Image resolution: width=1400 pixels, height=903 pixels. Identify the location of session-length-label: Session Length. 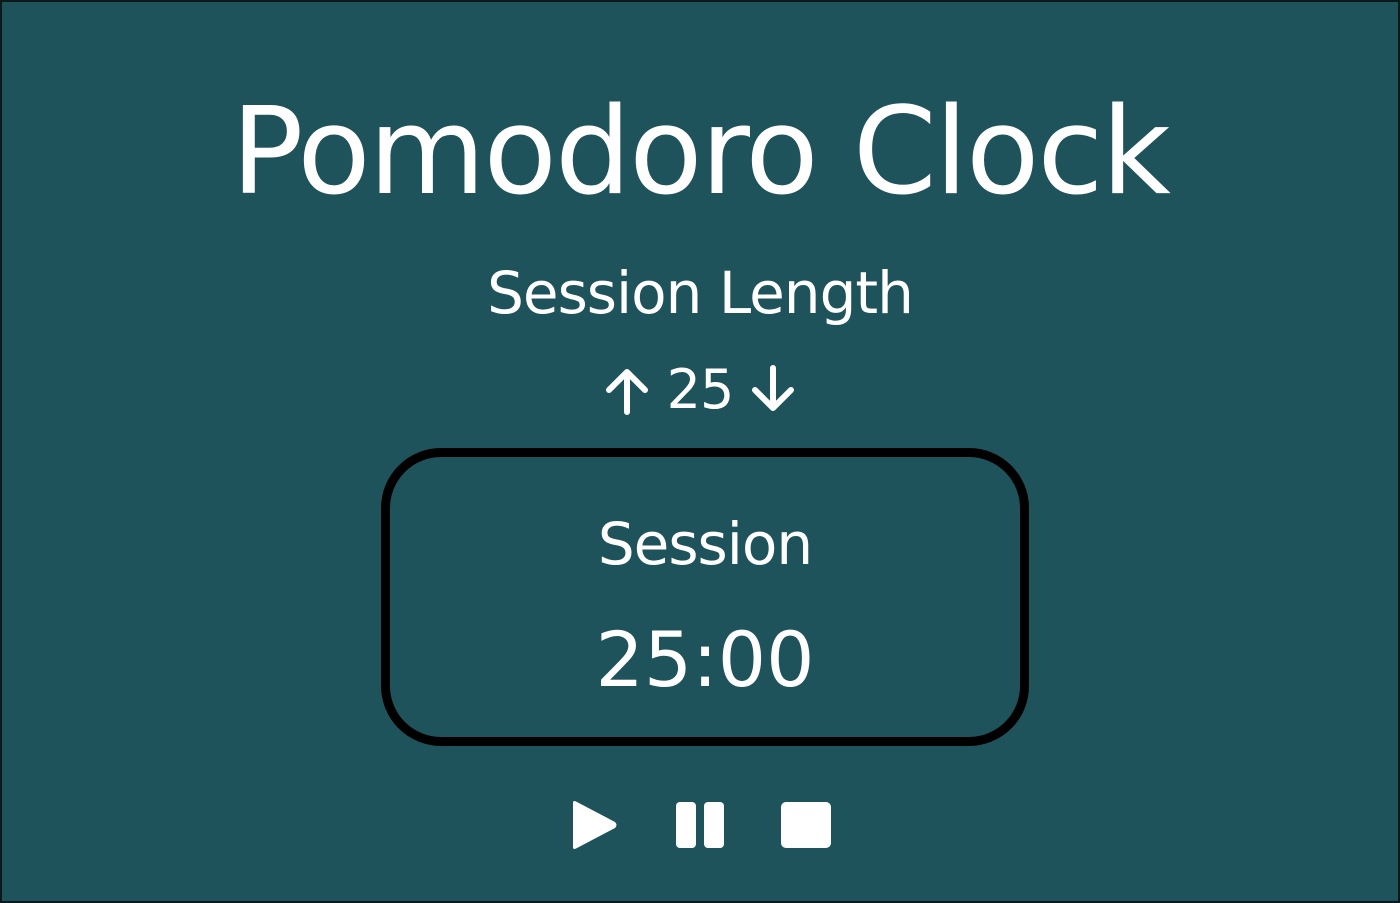
(700, 293).